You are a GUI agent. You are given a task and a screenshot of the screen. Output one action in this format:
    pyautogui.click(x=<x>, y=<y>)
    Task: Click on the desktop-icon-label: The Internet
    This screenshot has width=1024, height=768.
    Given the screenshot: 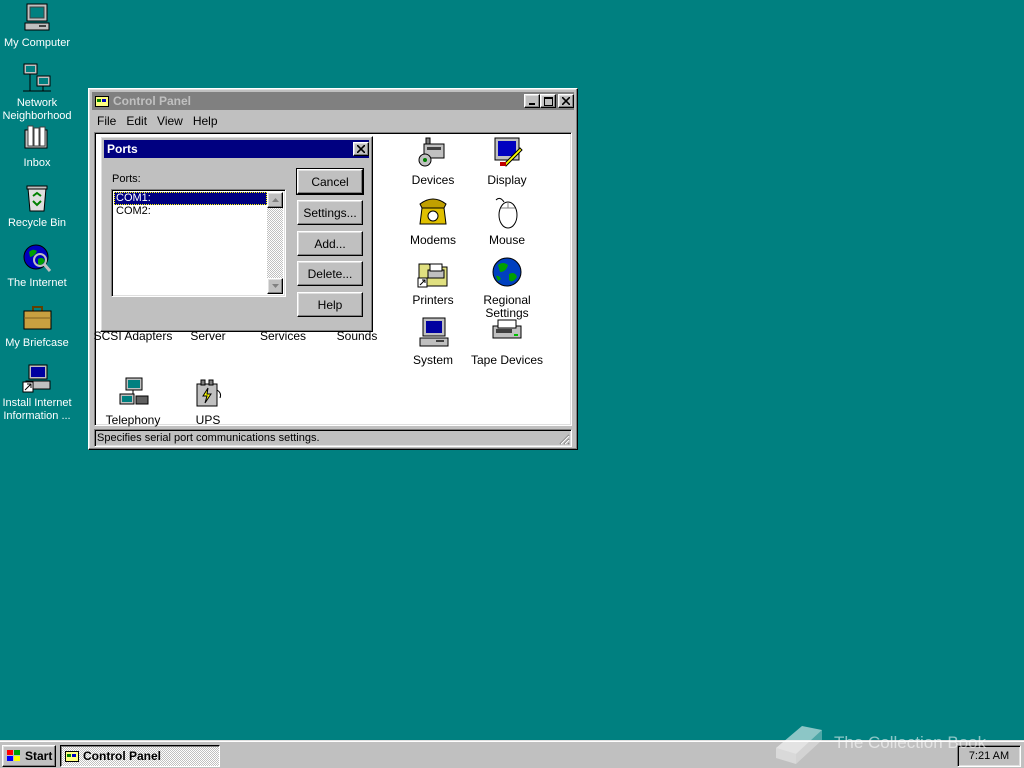 What is the action you would take?
    pyautogui.click(x=37, y=283)
    